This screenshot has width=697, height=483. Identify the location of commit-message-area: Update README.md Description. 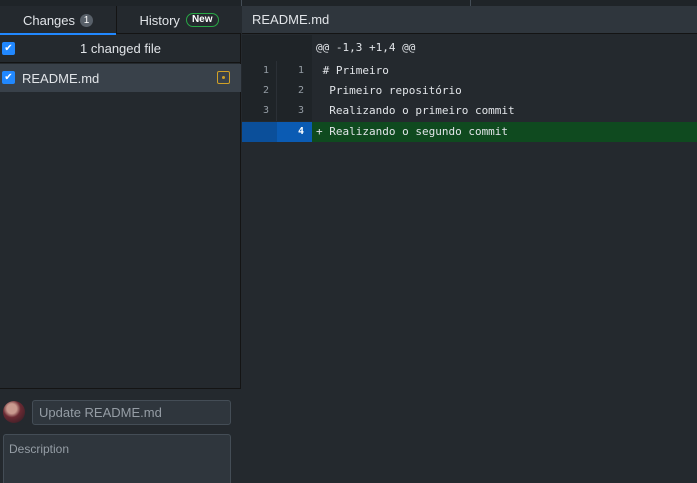
(120, 435).